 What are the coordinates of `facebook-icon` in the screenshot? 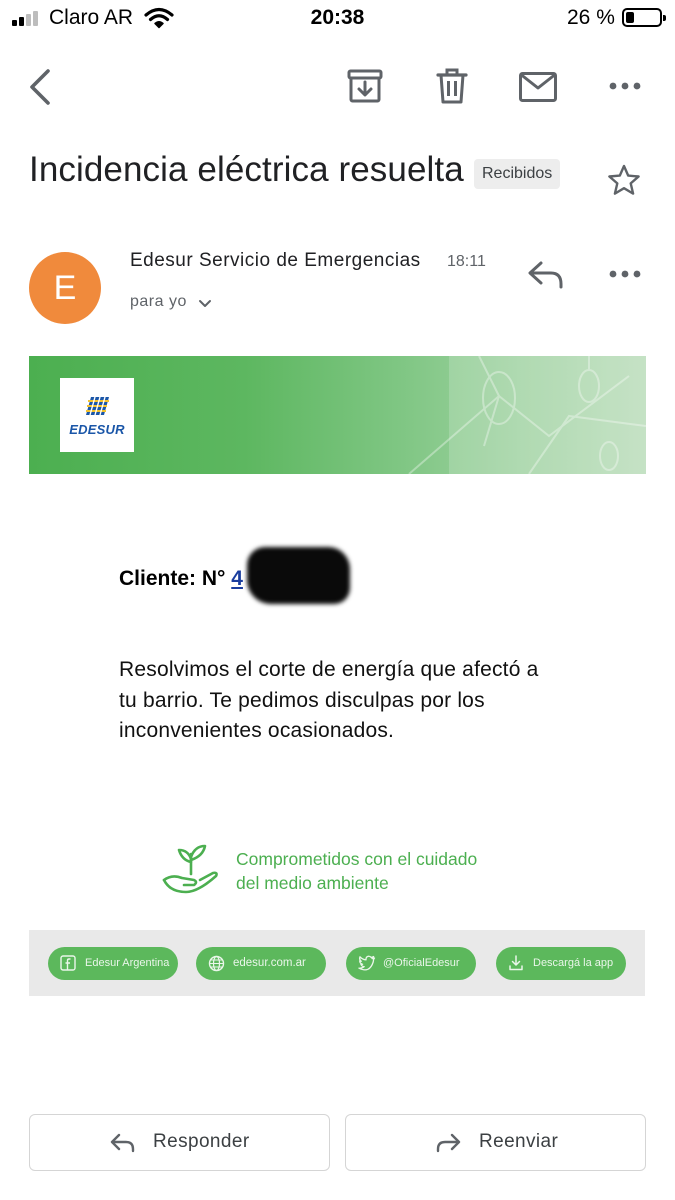 It's located at (68, 963).